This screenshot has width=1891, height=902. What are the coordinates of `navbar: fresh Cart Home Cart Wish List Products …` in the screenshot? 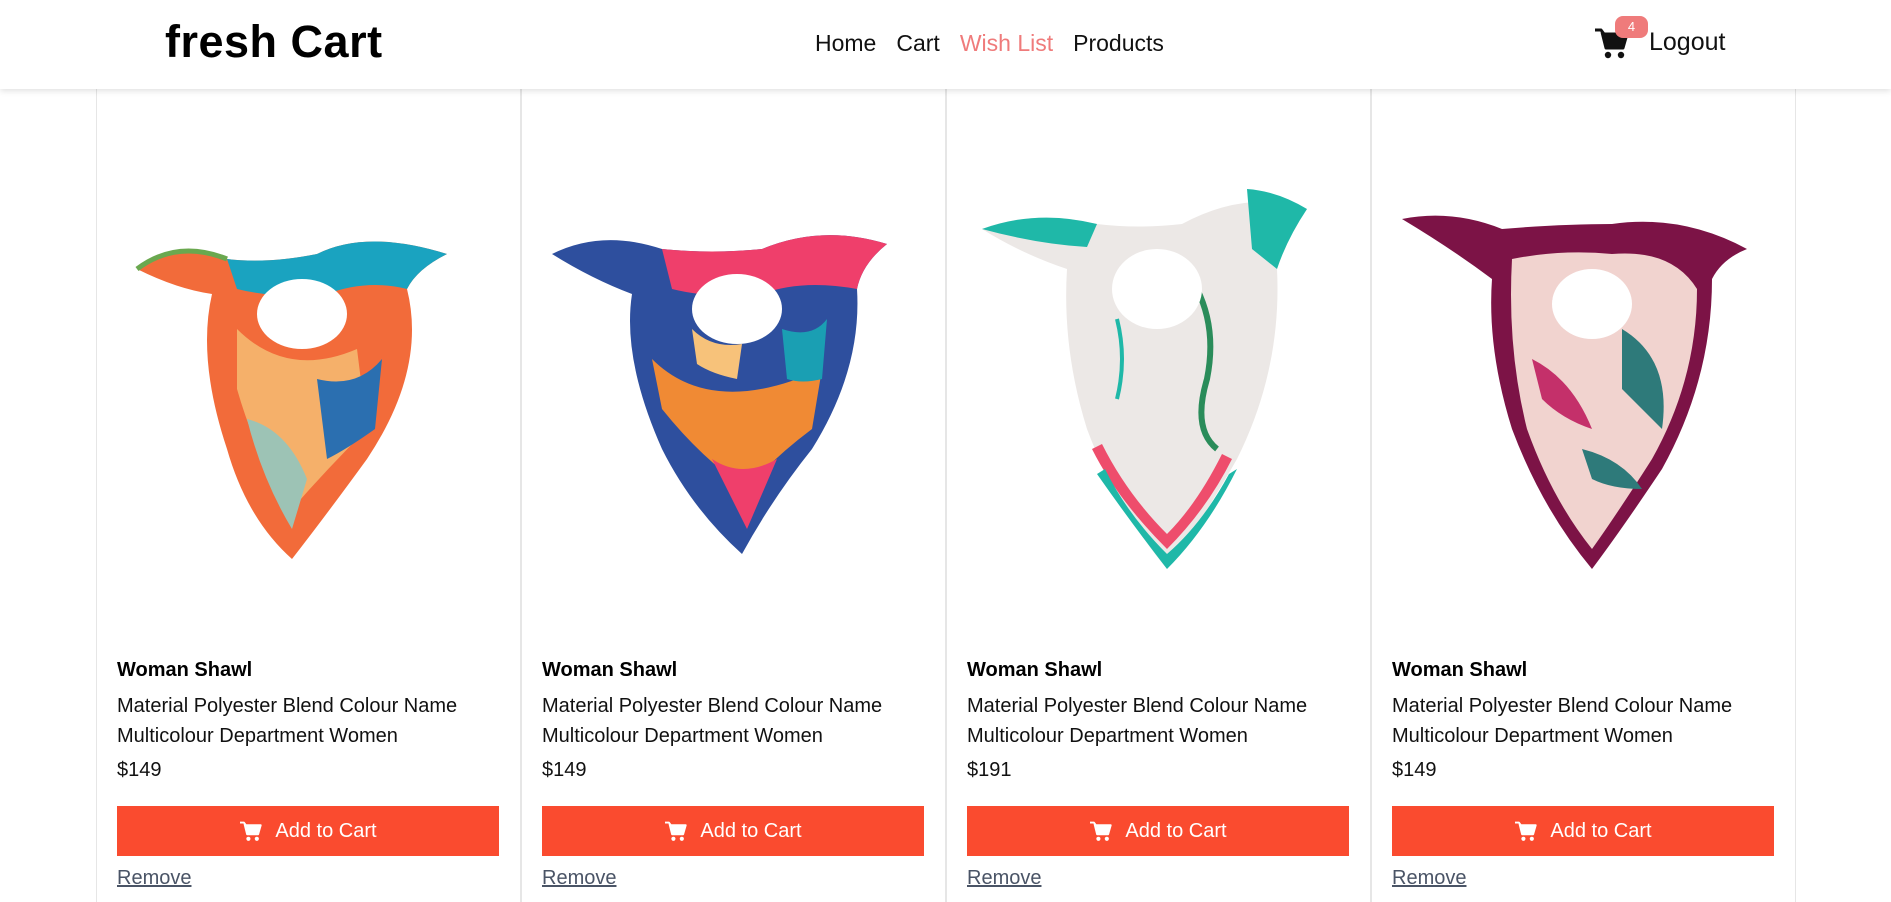 It's located at (945, 44).